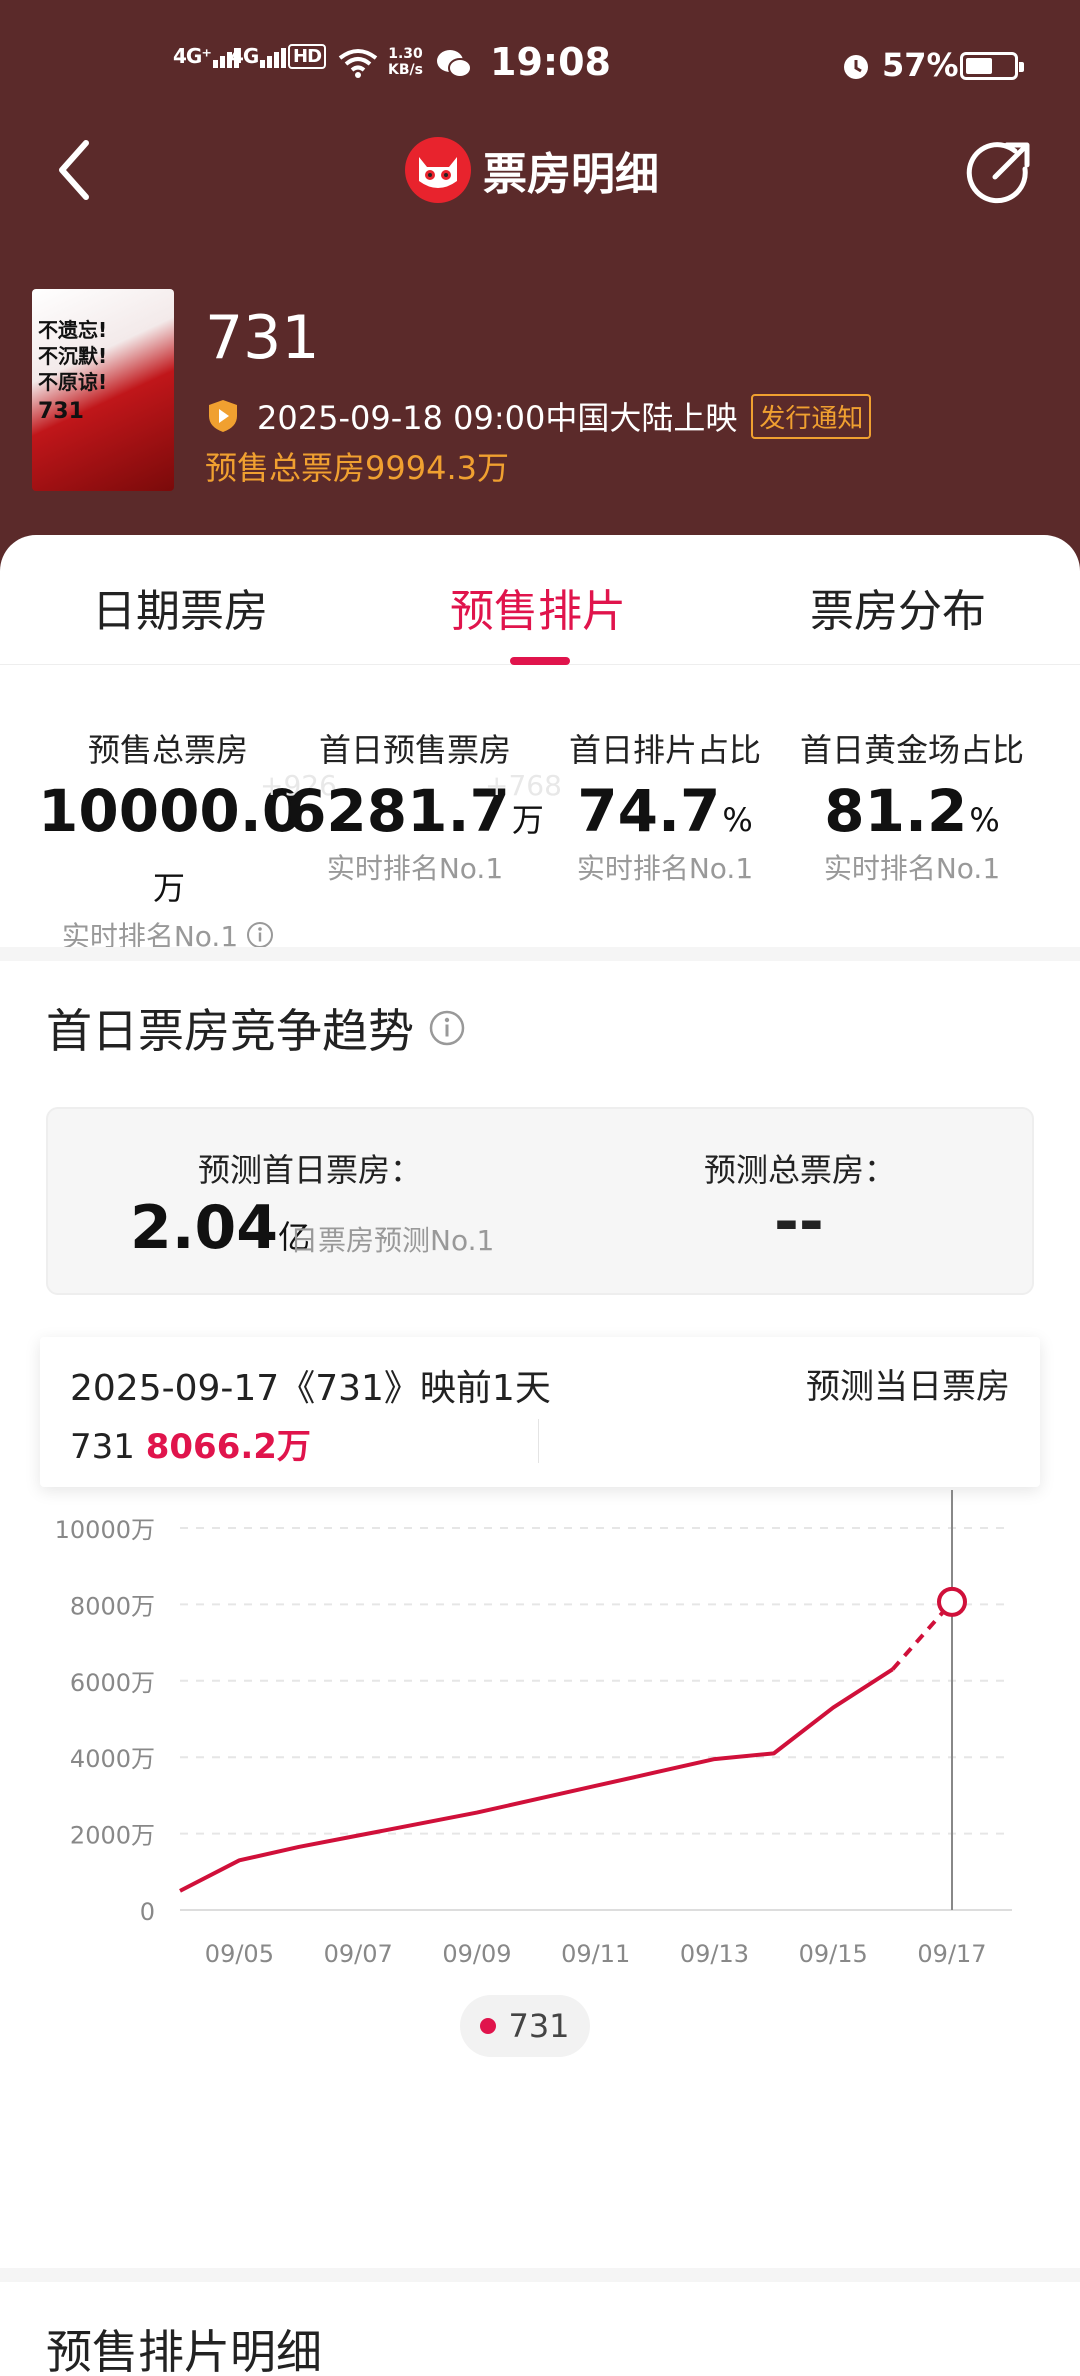 This screenshot has width=1080, height=2376. I want to click on tooltip-predict-label: 预测当日票房, so click(908, 1387).